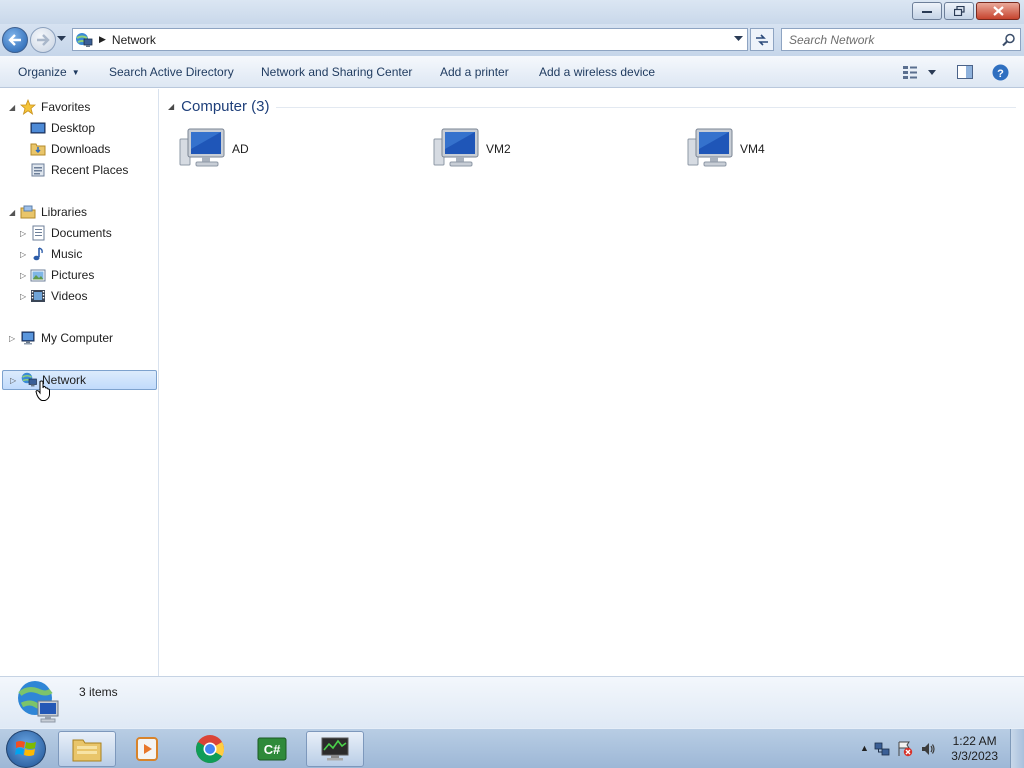  Describe the element at coordinates (974, 741) in the screenshot. I see `clock-time: 1:22 AM` at that location.